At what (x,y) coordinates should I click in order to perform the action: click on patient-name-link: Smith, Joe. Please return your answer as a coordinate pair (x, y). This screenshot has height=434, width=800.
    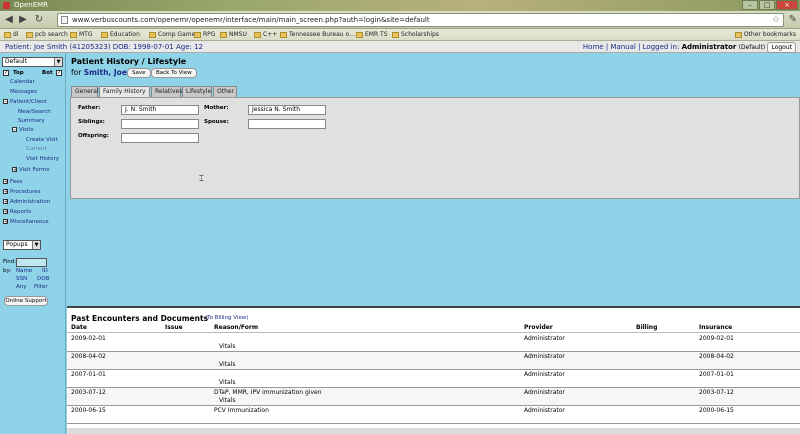
    Looking at the image, I should click on (105, 72).